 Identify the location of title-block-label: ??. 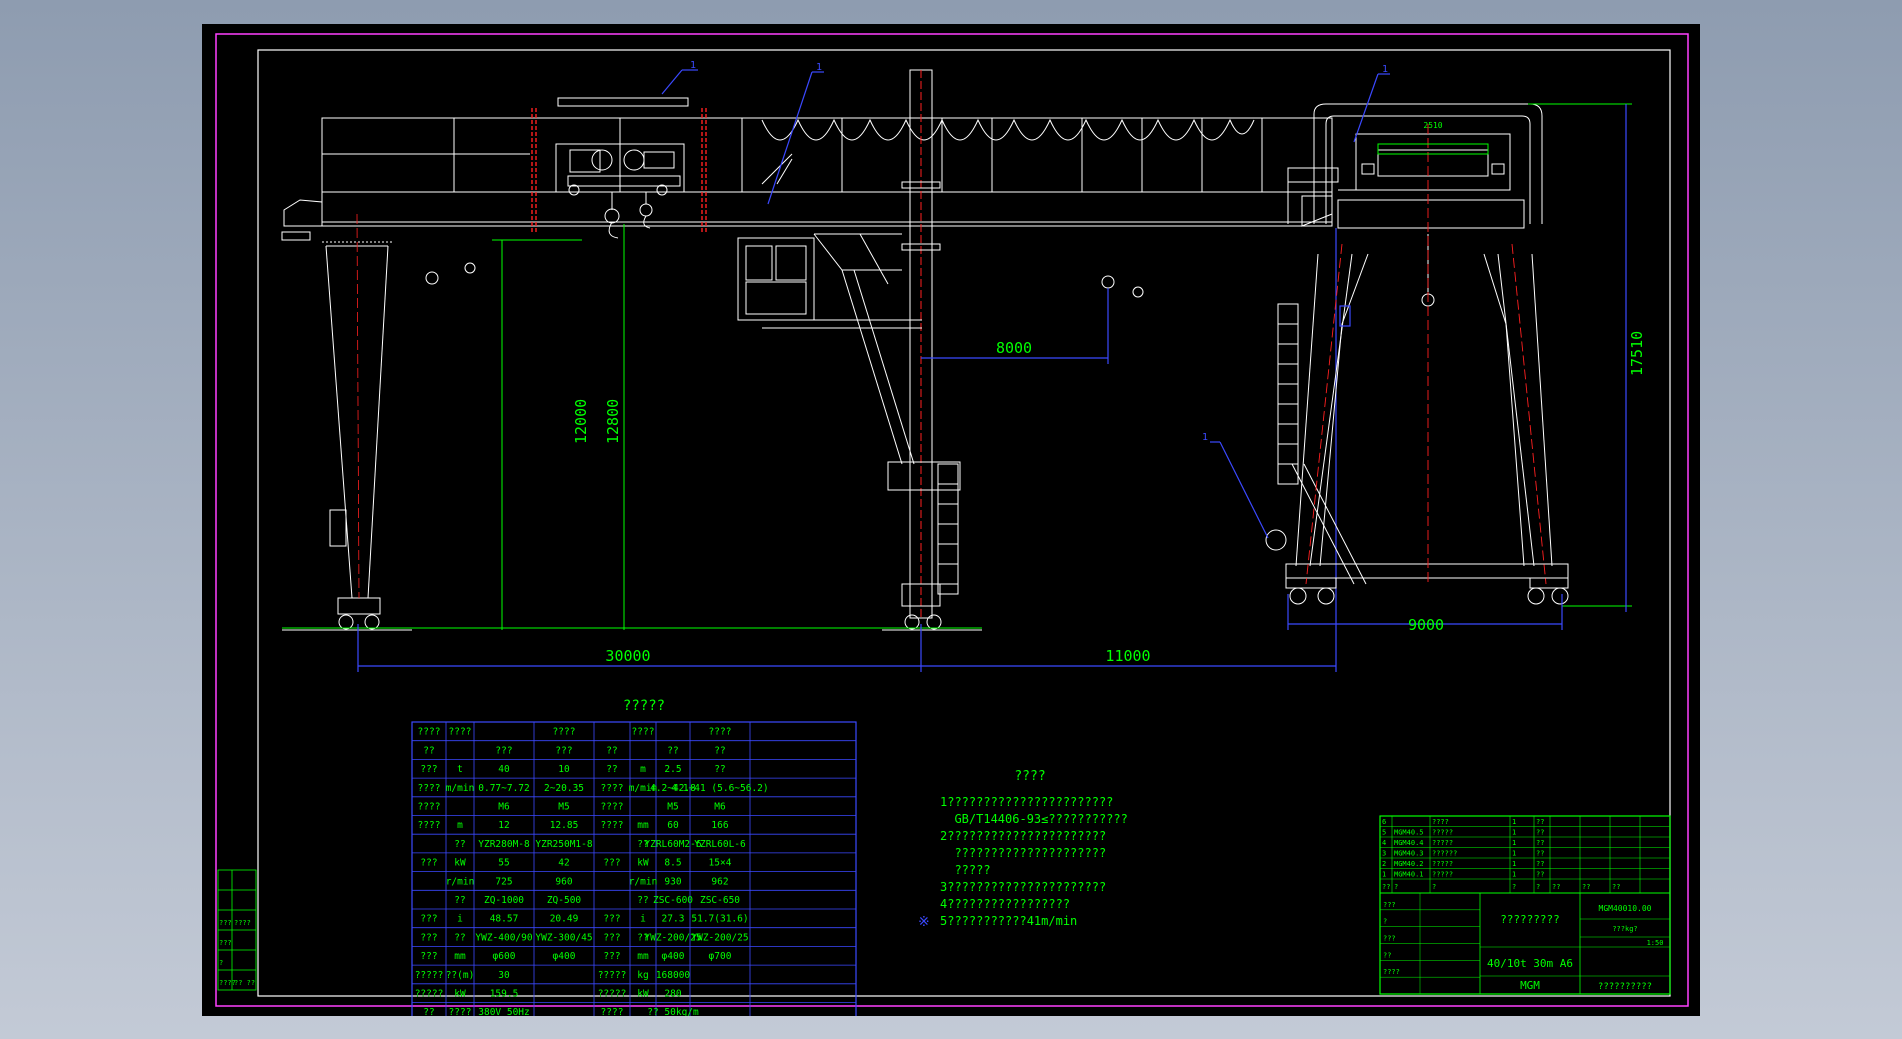
(1387, 955).